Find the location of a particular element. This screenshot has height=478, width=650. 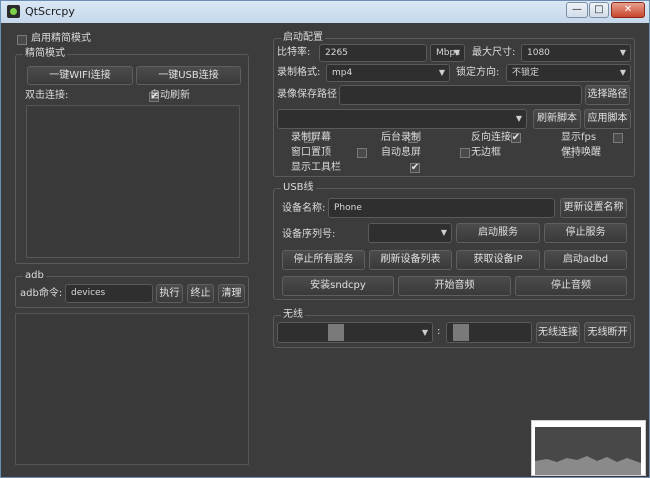

adb-execute-button: 执行 is located at coordinates (169, 293).